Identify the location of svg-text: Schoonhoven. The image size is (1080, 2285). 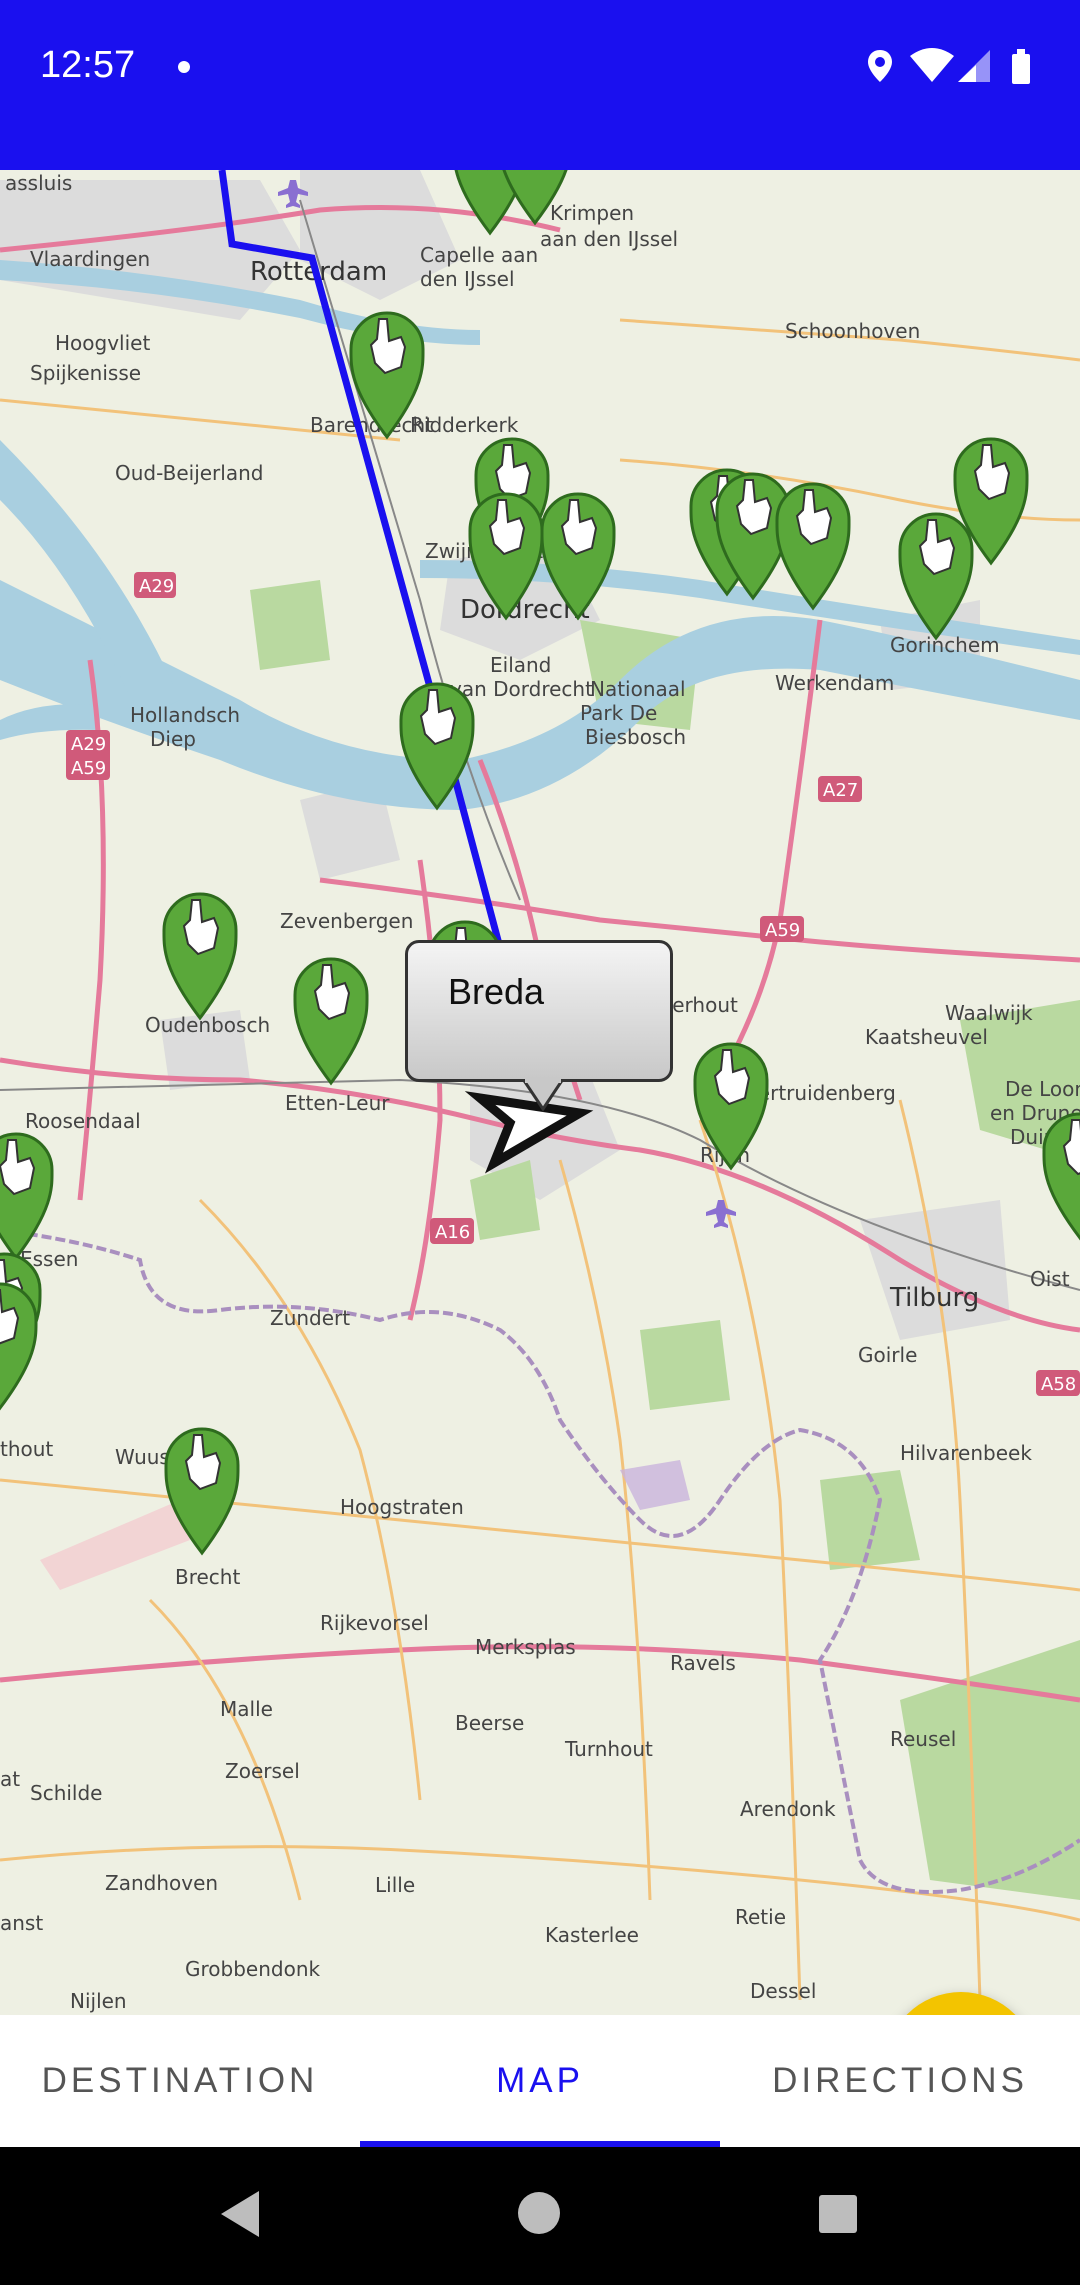
(852, 331).